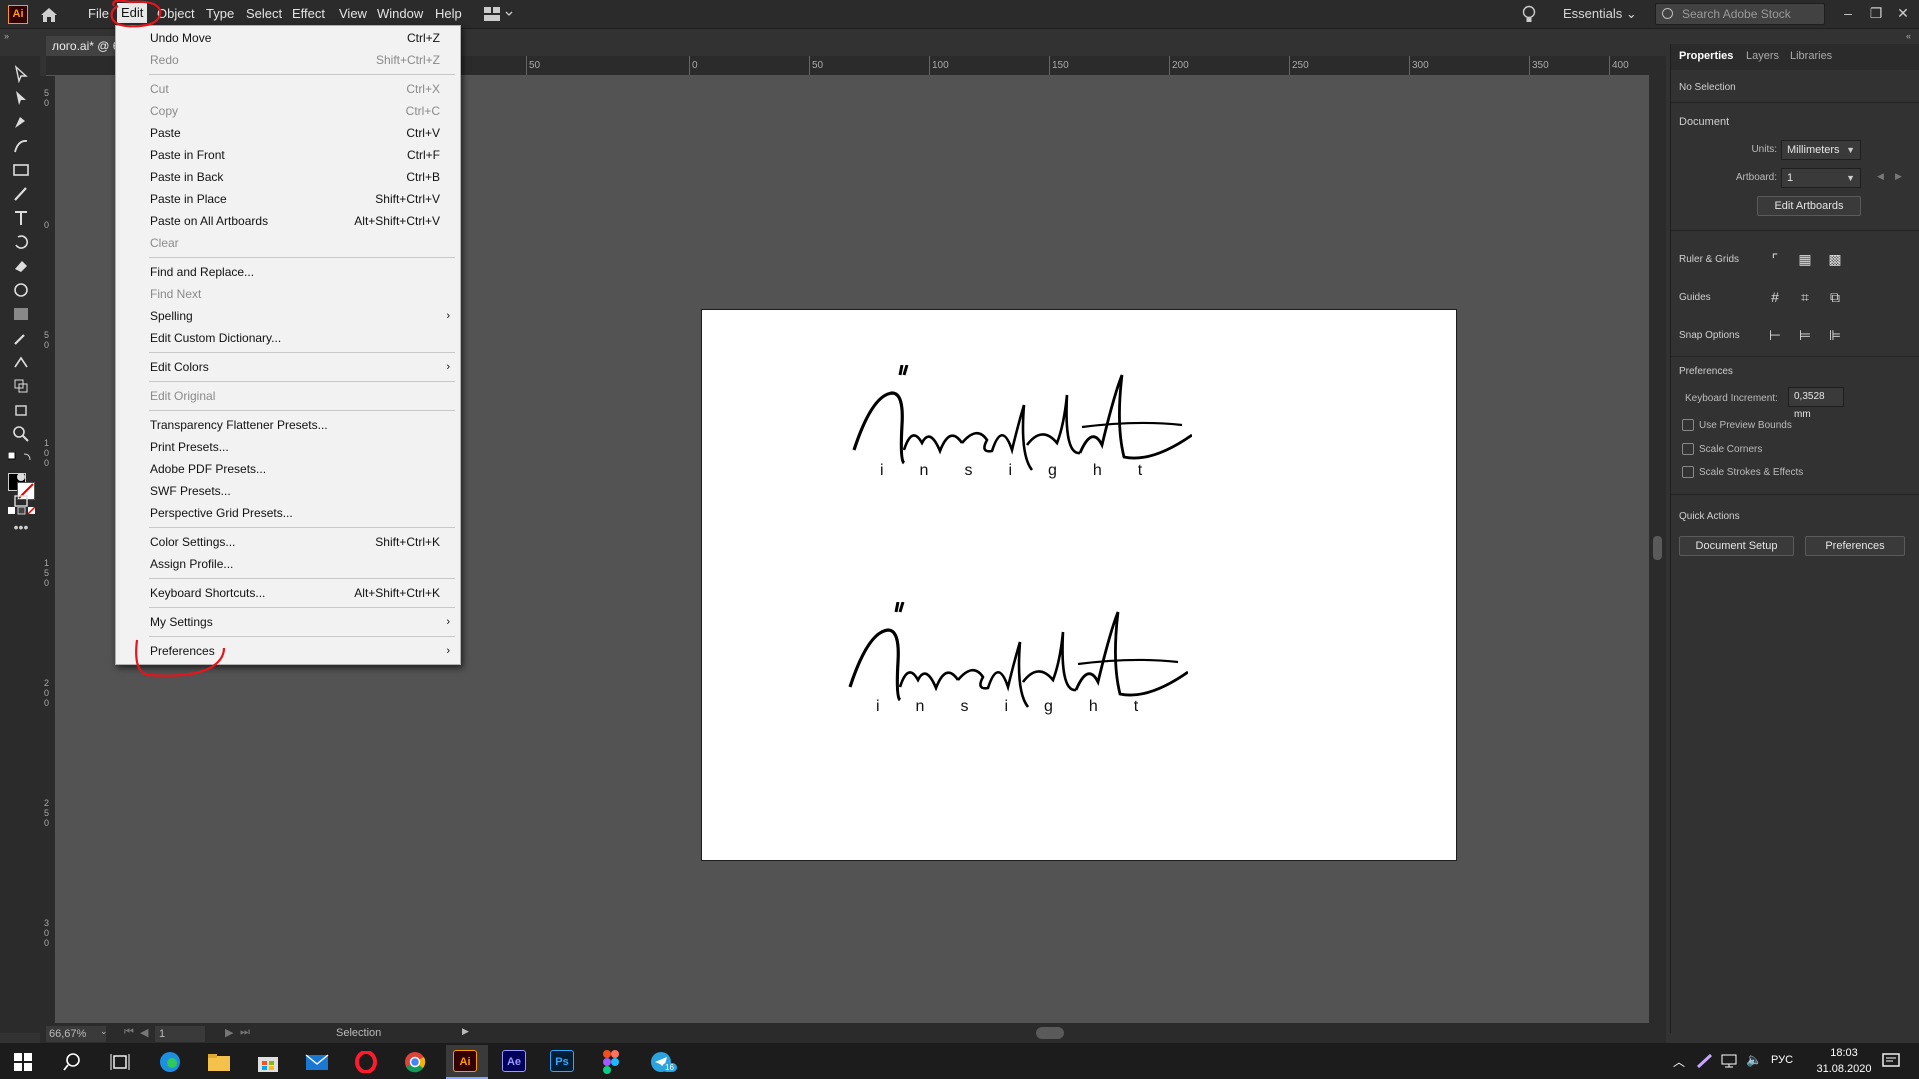 The width and height of the screenshot is (1919, 1079). Describe the element at coordinates (1706, 56) in the screenshot. I see `tab-properties: Properties` at that location.